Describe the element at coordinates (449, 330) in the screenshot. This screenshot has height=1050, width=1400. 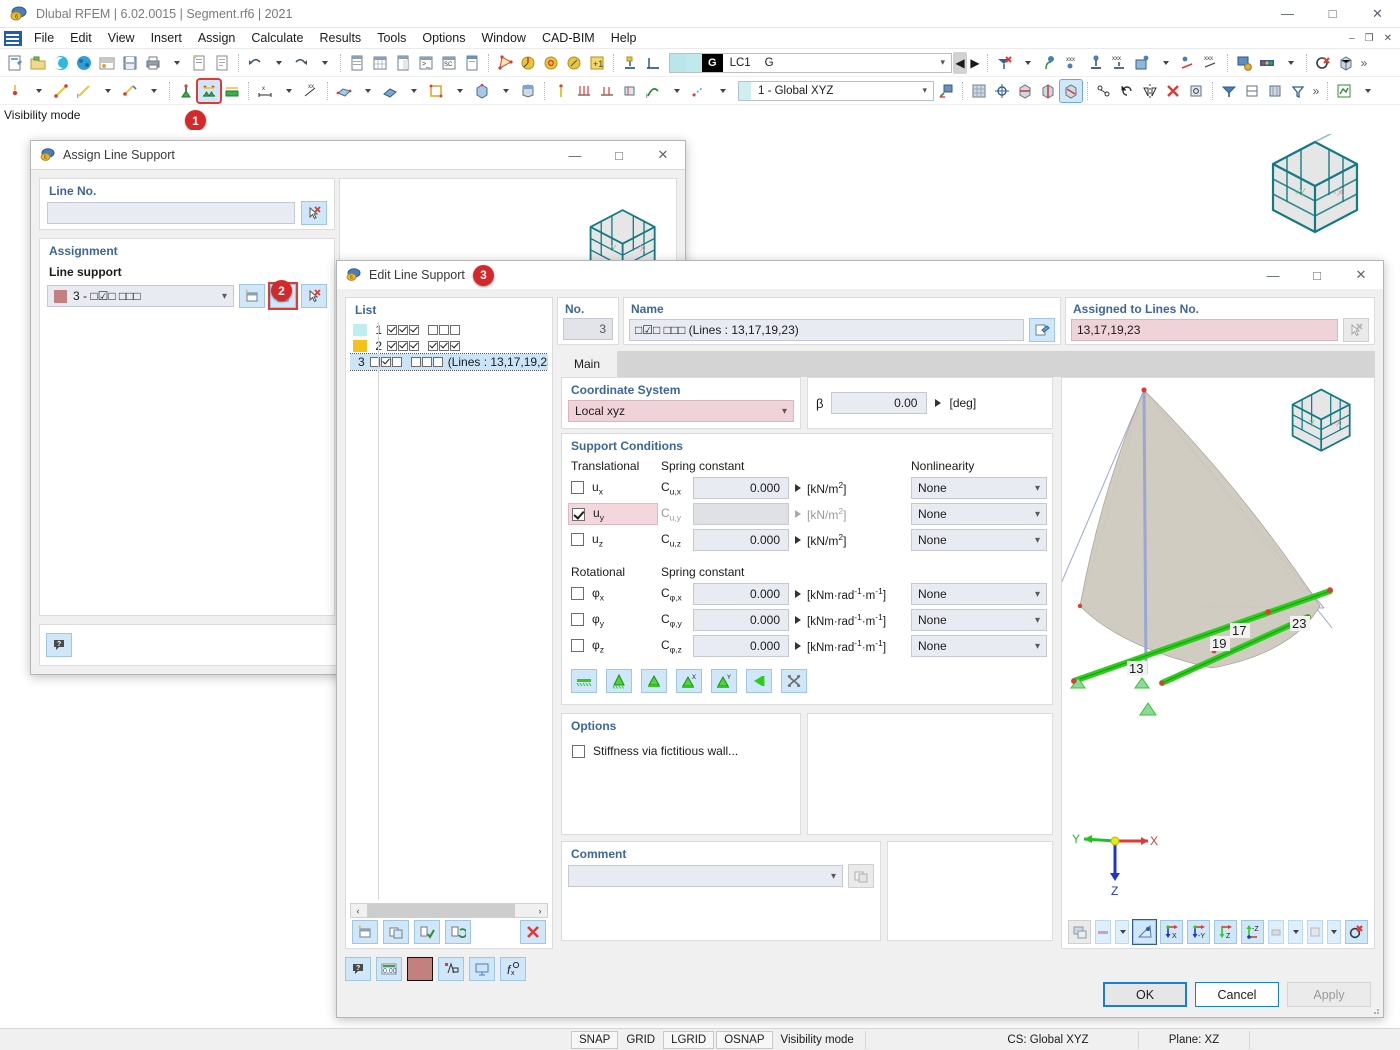
I see `list-item: 1` at that location.